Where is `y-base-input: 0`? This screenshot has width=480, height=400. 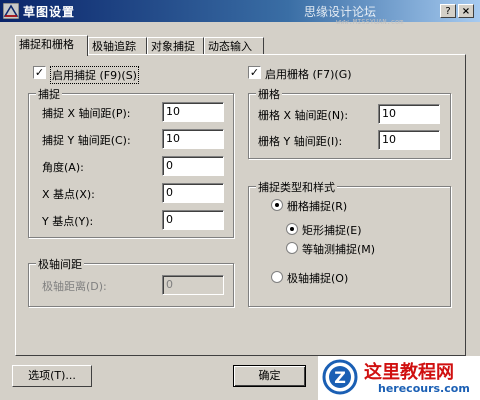 y-base-input: 0 is located at coordinates (193, 220).